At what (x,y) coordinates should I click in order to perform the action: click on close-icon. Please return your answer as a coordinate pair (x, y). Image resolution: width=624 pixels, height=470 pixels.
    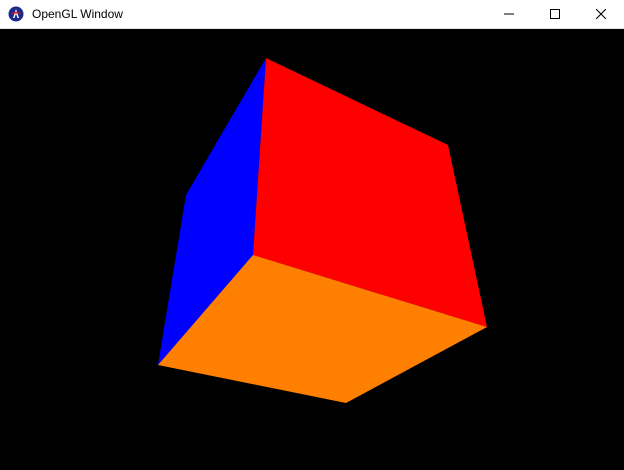
    Looking at the image, I should click on (601, 14).